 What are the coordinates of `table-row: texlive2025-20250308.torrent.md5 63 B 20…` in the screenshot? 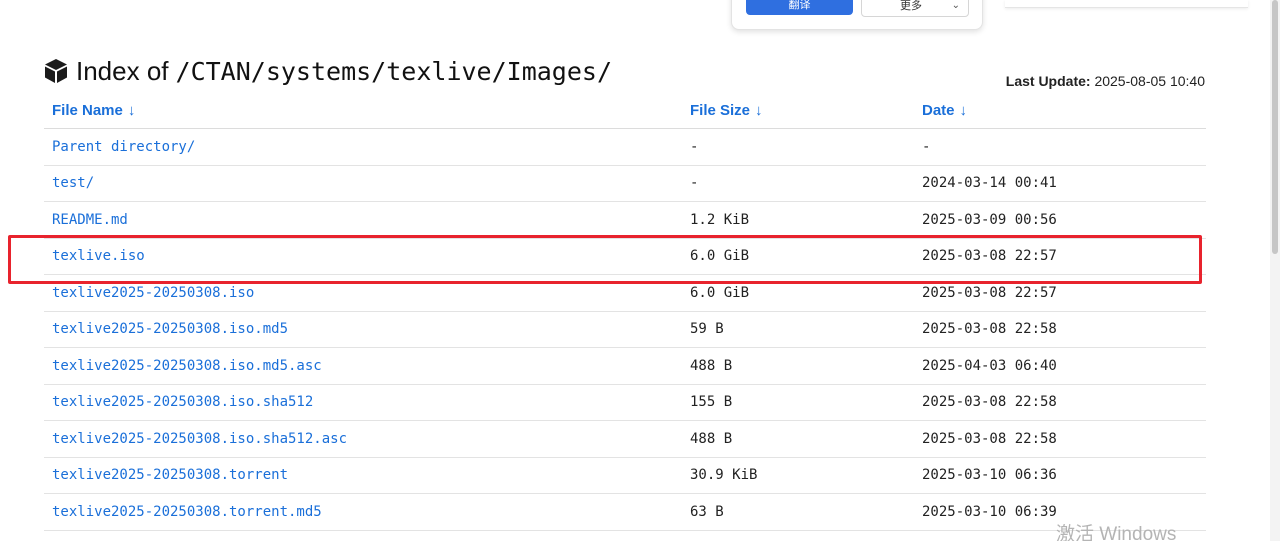 It's located at (625, 512).